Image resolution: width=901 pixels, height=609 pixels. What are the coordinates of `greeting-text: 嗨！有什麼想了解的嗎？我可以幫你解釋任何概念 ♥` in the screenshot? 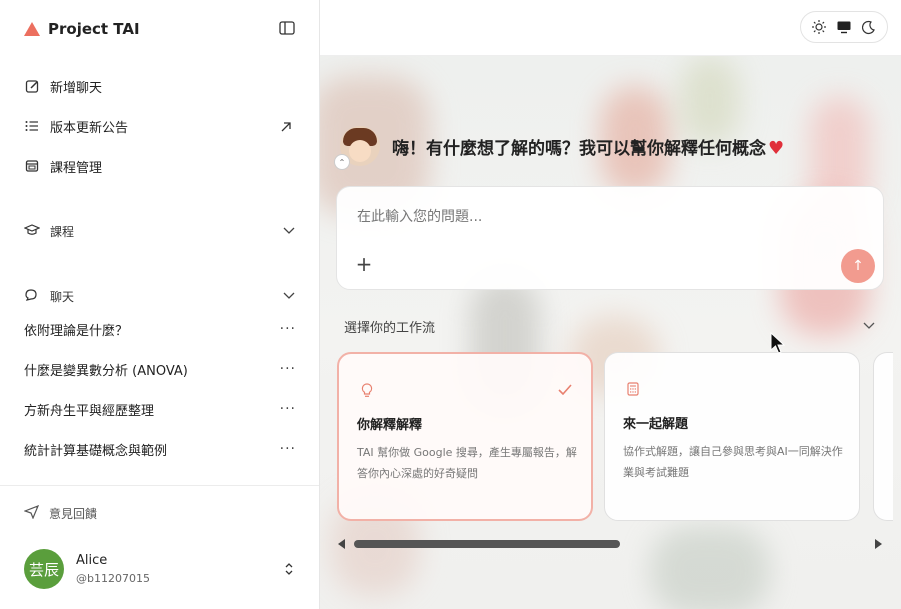 It's located at (588, 146).